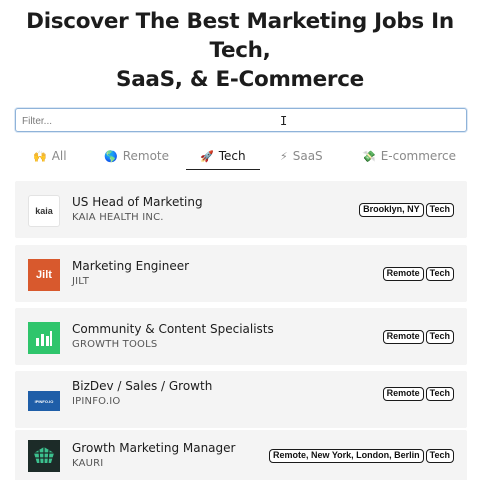 This screenshot has width=480, height=480. What do you see at coordinates (40, 156) in the screenshot?
I see `raised-hands-icon: 🙌` at bounding box center [40, 156].